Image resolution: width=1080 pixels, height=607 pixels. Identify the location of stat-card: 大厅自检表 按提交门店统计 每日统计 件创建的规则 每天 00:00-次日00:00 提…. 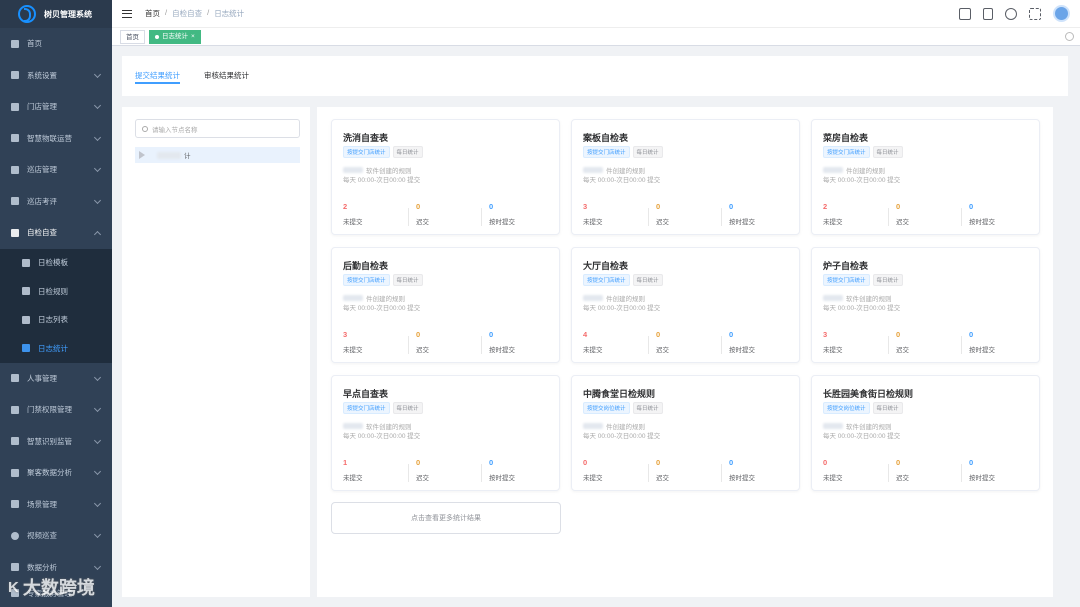
(685, 305).